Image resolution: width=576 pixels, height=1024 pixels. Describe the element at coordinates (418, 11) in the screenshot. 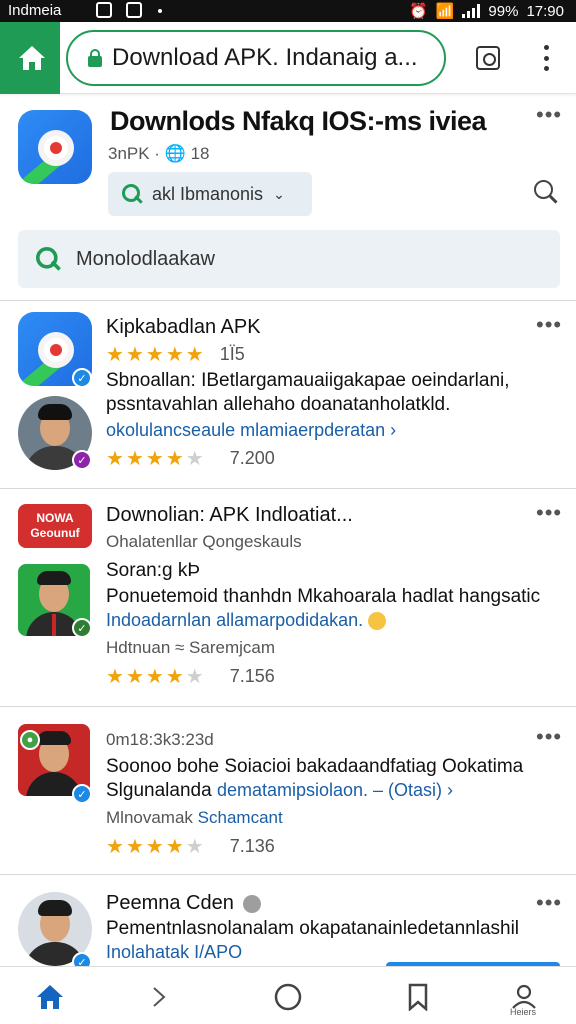

I see `alarm-icon: ⏰` at that location.